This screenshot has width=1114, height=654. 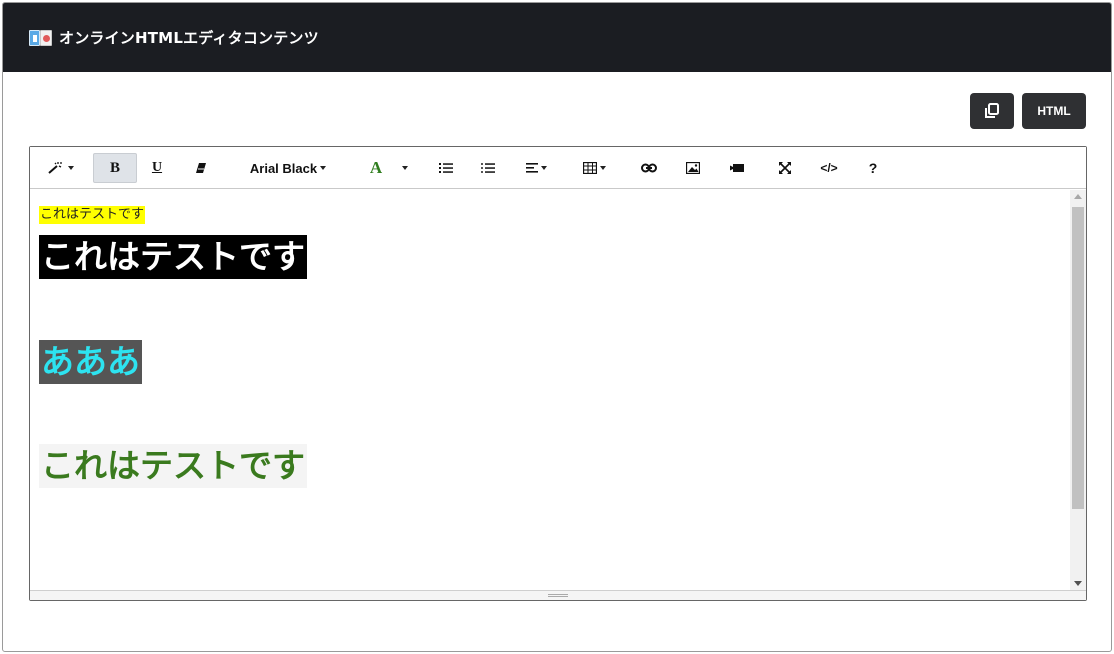 I want to click on link-icon, so click(x=649, y=168).